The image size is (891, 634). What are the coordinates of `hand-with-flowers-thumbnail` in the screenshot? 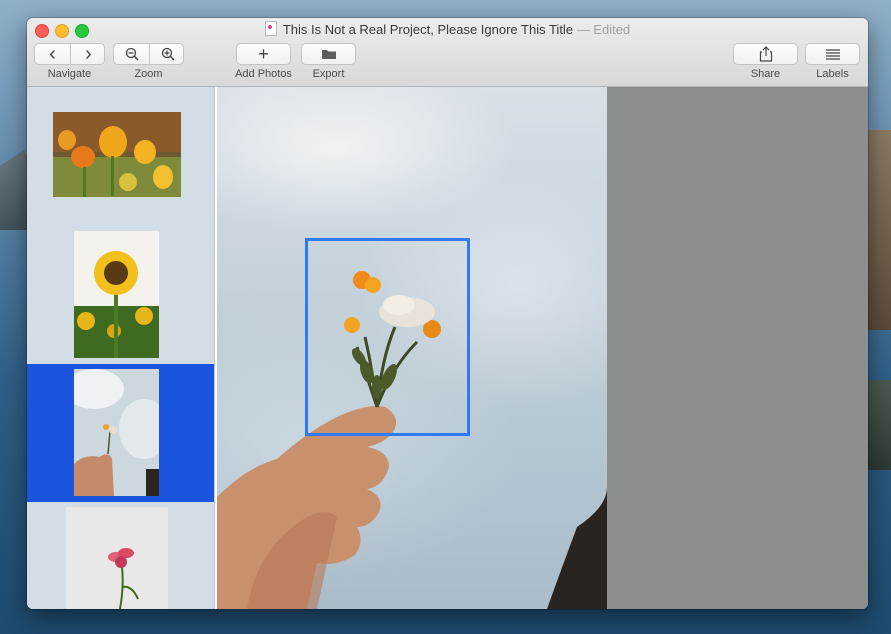 It's located at (116, 432).